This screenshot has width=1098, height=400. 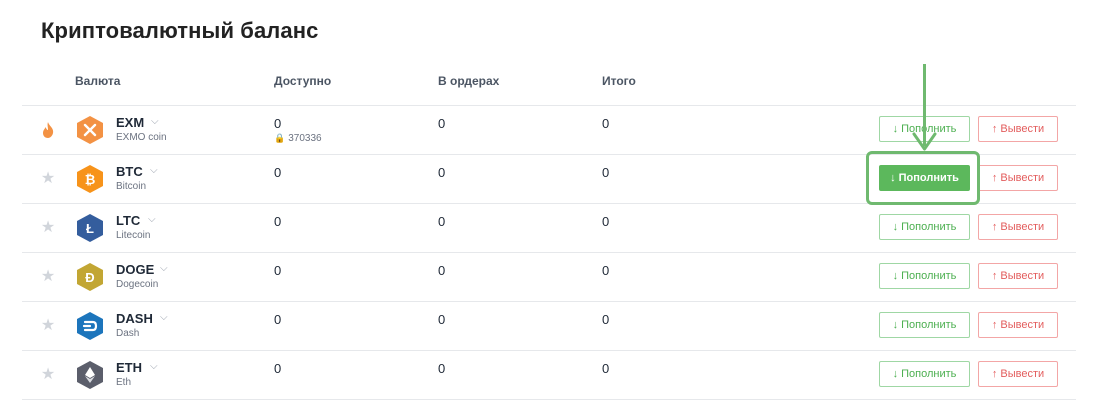 I want to click on page-title: Криптовалютный баланс, so click(x=180, y=30).